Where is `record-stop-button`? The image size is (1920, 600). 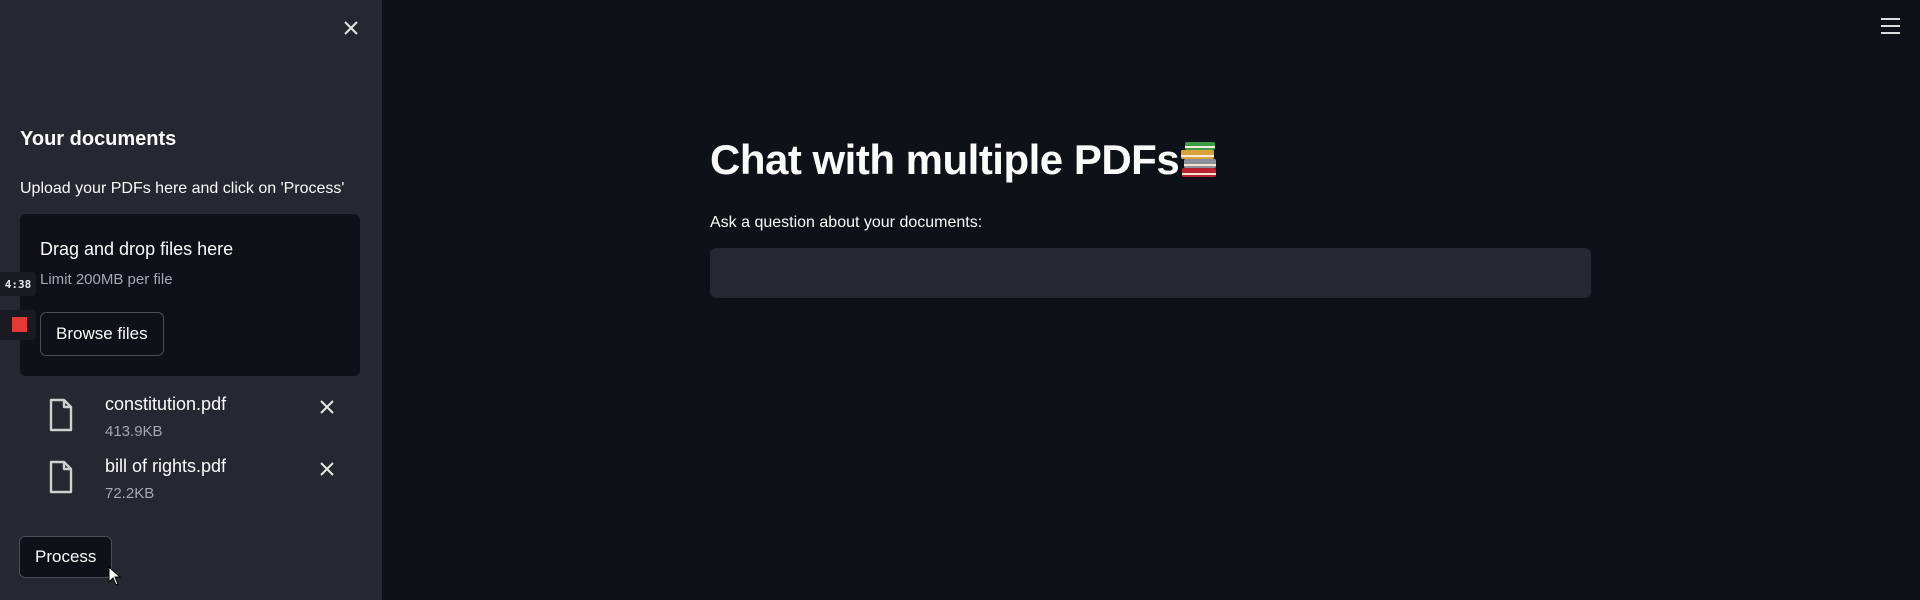
record-stop-button is located at coordinates (18, 325).